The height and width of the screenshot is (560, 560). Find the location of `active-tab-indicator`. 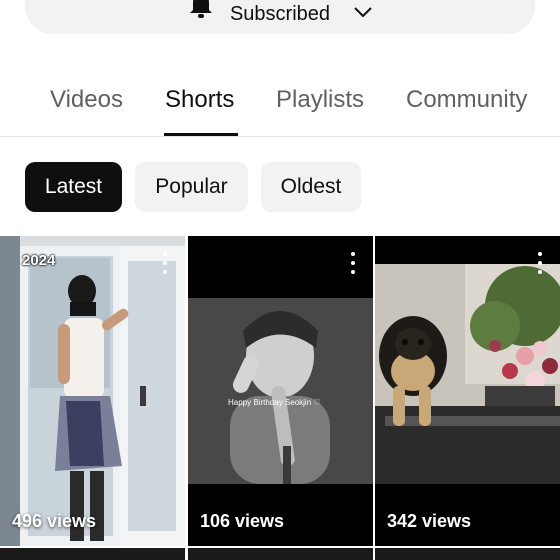

active-tab-indicator is located at coordinates (201, 134).